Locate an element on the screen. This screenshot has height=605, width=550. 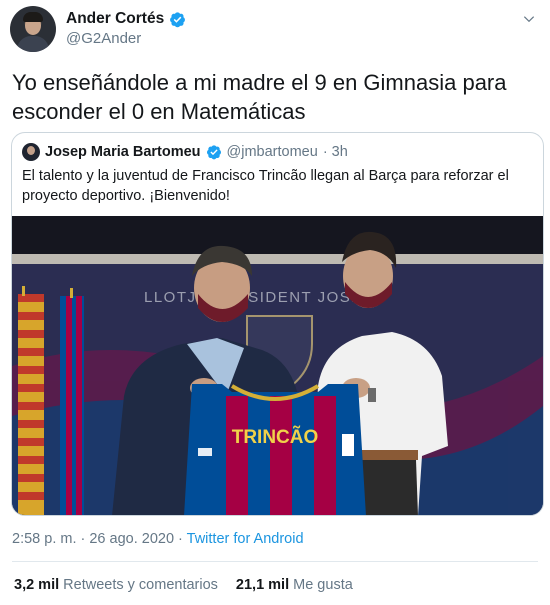
divider is located at coordinates (275, 561).